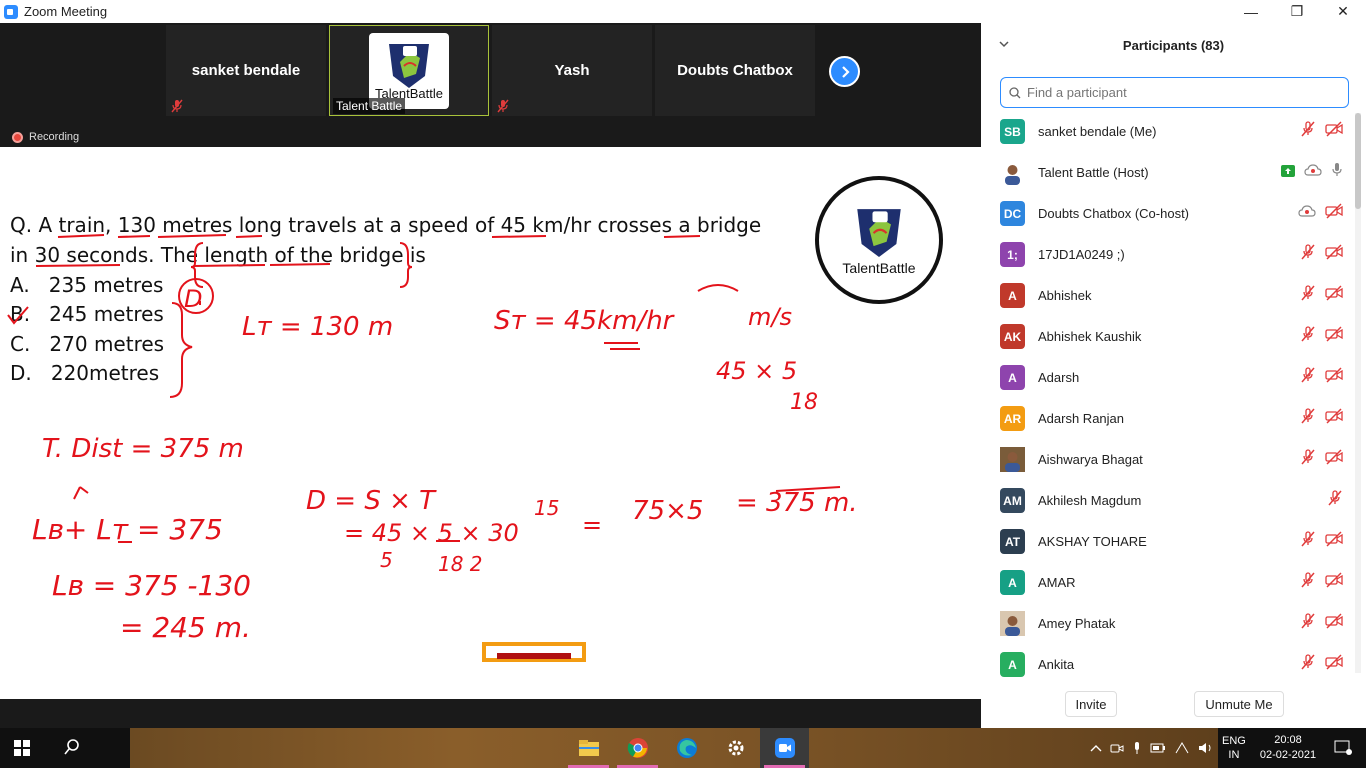 Image resolution: width=1366 pixels, height=768 pixels. I want to click on participant-row: AM Akhilesh Magdum, so click(1167, 500).